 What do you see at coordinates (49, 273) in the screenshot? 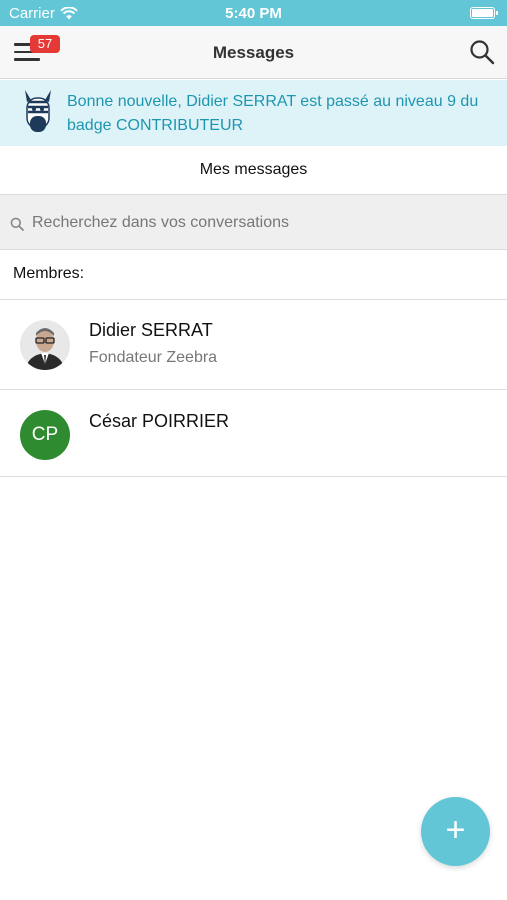
I see `members-label: Membres:` at bounding box center [49, 273].